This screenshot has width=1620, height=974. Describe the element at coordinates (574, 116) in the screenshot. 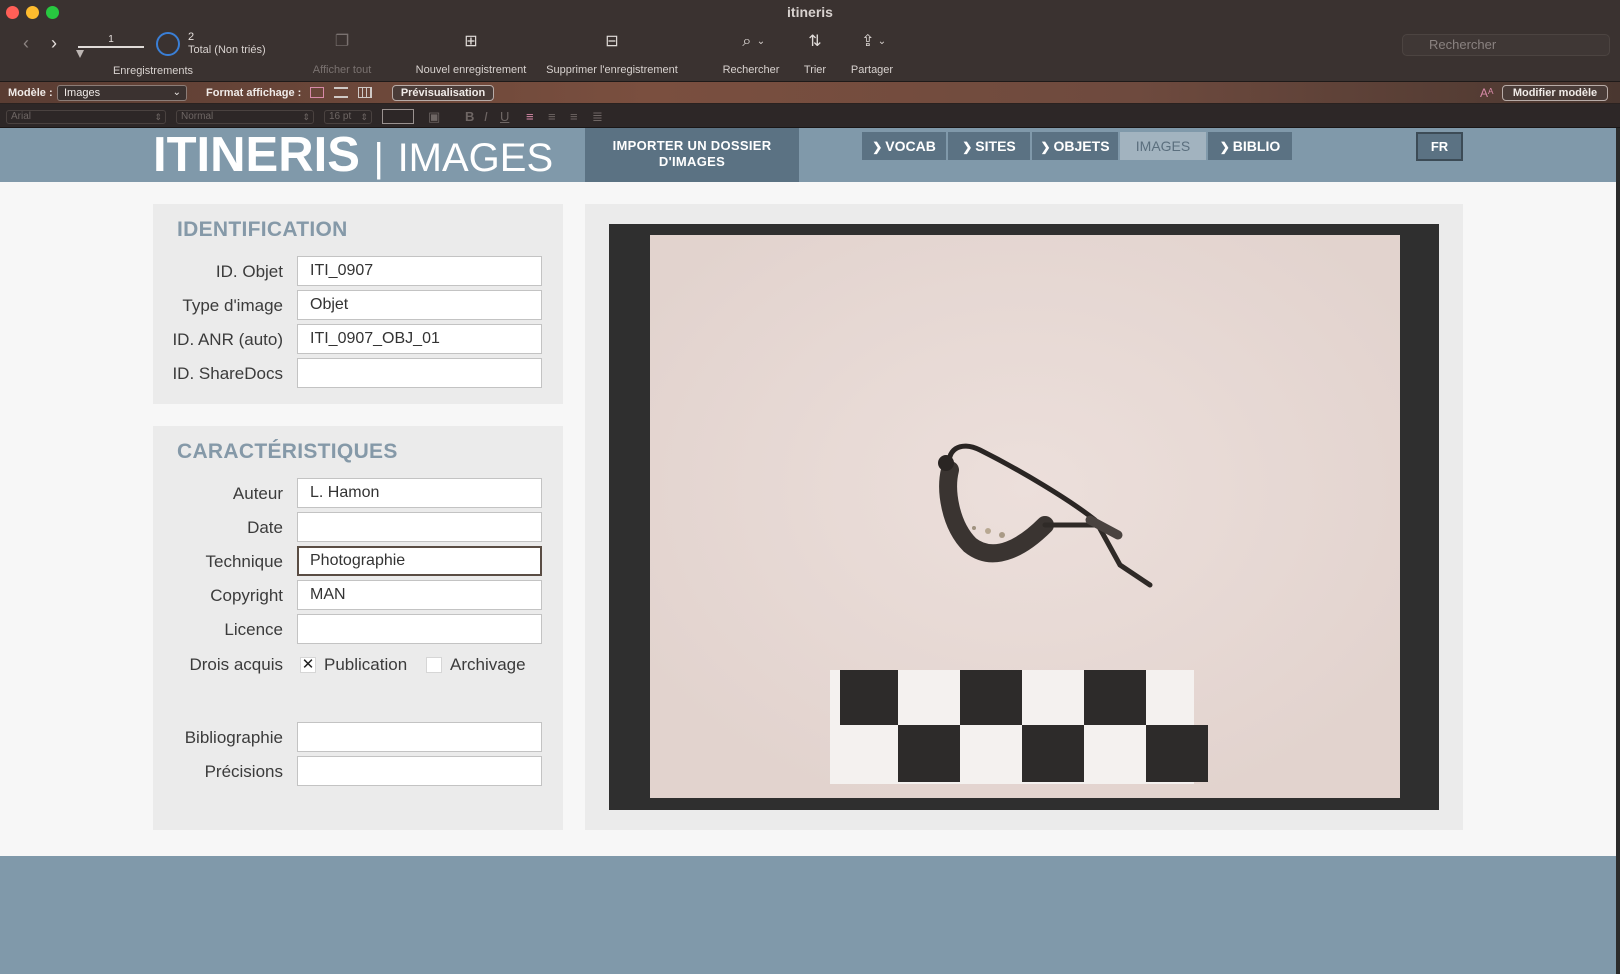

I see `align-right-icon: ≡` at that location.